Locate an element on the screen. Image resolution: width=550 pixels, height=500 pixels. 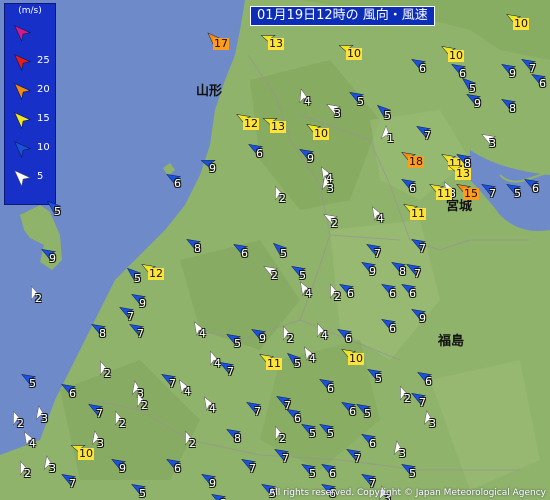
wind-speed-label: 17 is located at coordinates (221, 43).